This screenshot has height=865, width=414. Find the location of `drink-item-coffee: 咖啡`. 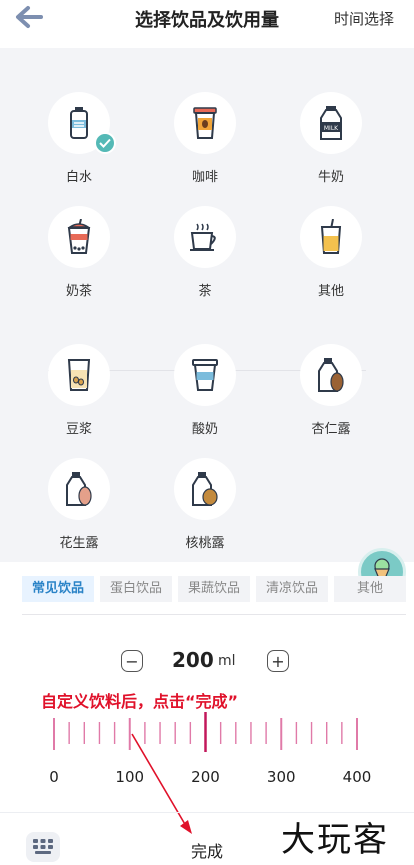

drink-item-coffee: 咖啡 is located at coordinates (205, 138).